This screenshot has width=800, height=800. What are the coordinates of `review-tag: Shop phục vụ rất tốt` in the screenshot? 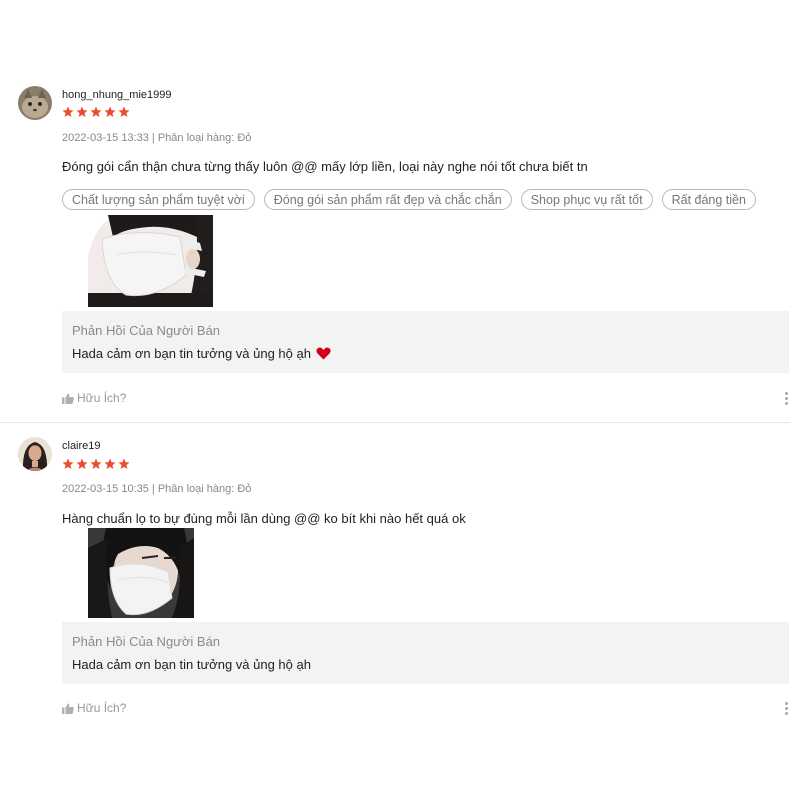 It's located at (586, 199).